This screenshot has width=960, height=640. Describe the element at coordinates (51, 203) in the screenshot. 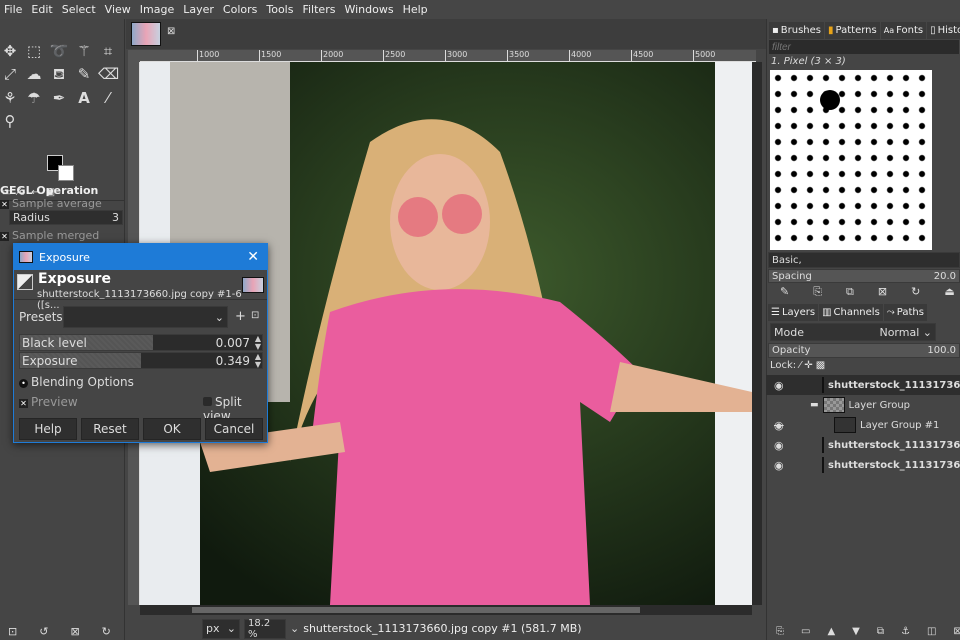

I see `sample-average-checkbox: ✕ Sample average` at that location.